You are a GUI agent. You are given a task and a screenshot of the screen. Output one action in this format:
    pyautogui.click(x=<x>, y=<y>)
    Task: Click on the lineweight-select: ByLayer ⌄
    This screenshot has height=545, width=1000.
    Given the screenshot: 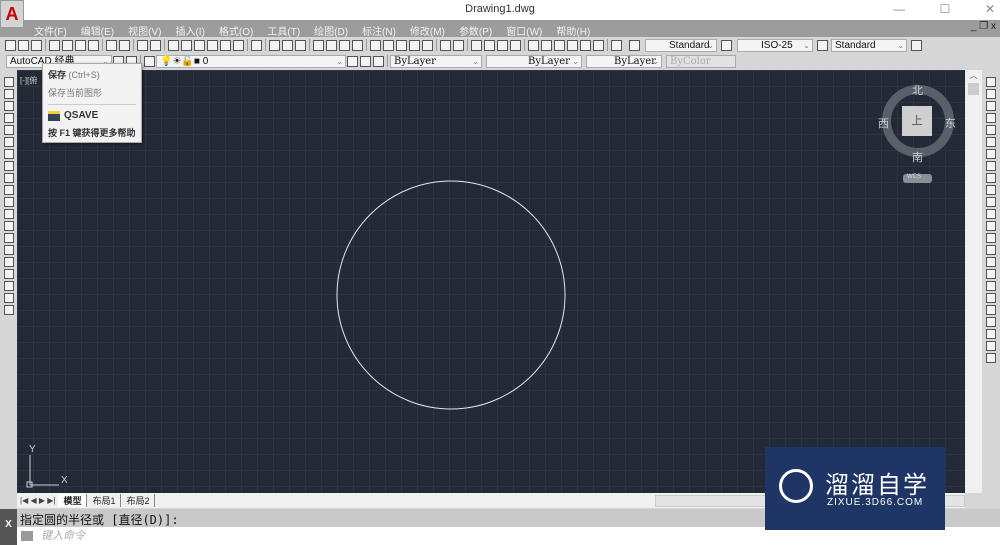 What is the action you would take?
    pyautogui.click(x=624, y=61)
    